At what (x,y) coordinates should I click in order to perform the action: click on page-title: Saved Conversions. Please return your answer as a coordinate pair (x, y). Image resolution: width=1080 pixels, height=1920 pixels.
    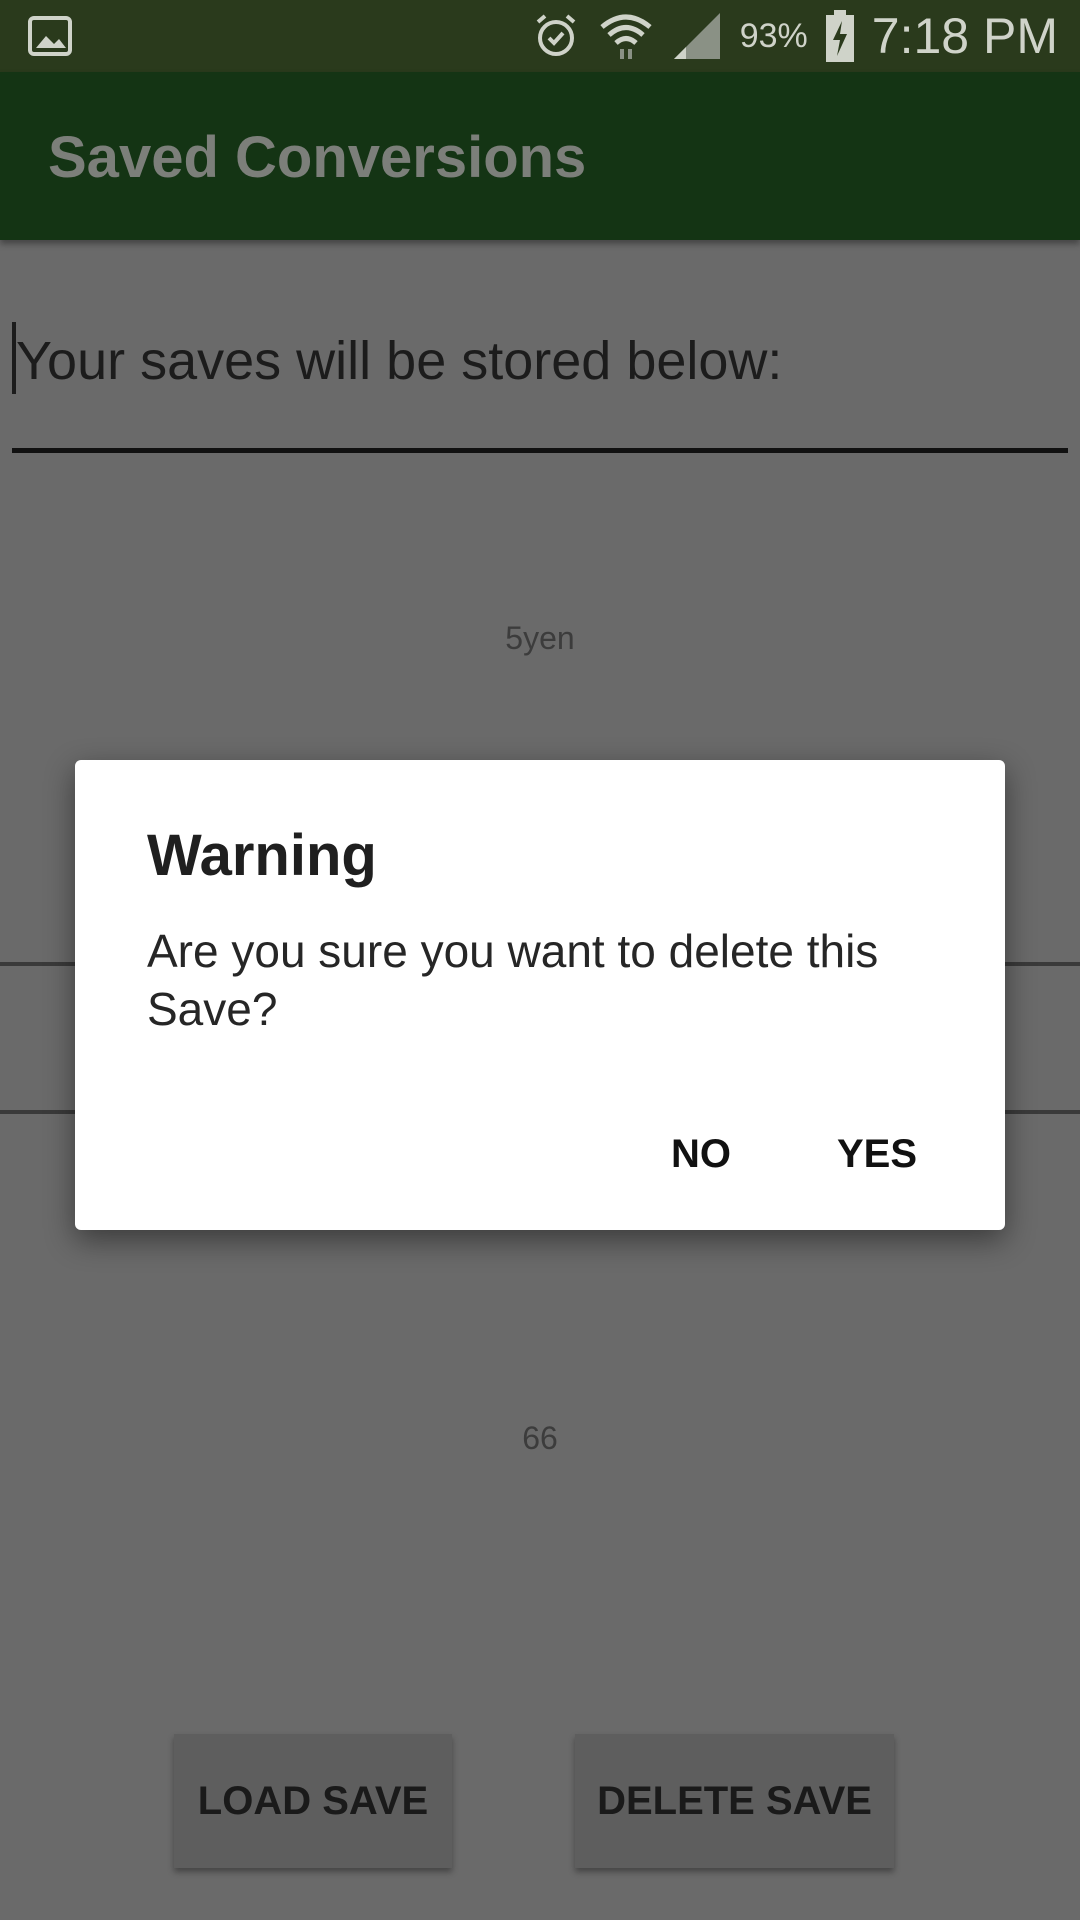
    Looking at the image, I should click on (317, 157).